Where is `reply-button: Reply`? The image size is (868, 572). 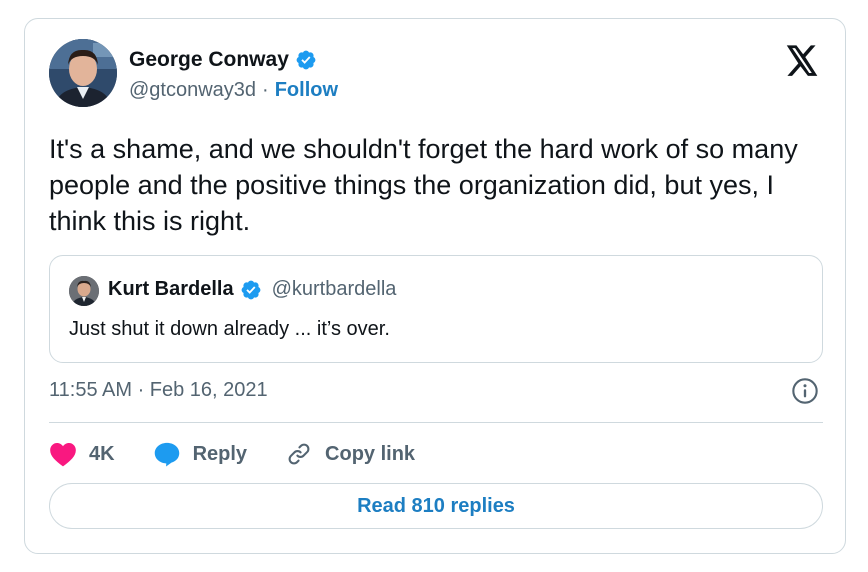 reply-button: Reply is located at coordinates (200, 454).